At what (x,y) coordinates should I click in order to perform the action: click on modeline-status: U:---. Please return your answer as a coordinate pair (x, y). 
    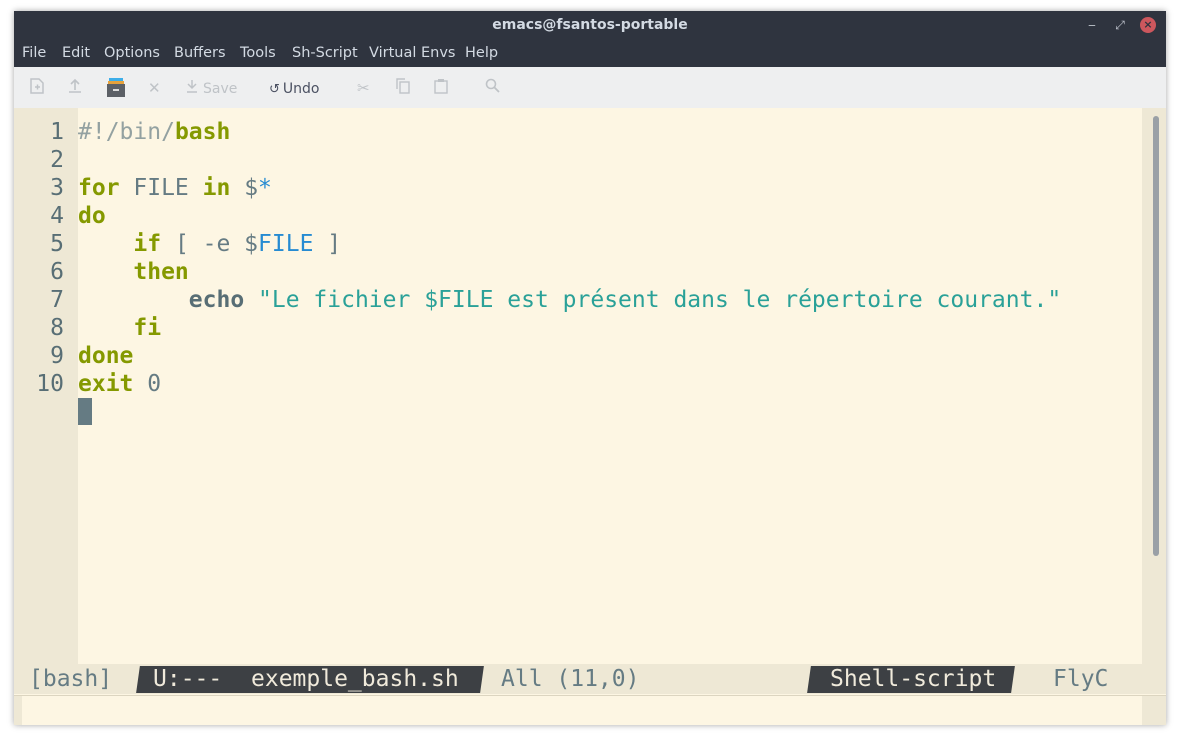
    Looking at the image, I should click on (188, 679).